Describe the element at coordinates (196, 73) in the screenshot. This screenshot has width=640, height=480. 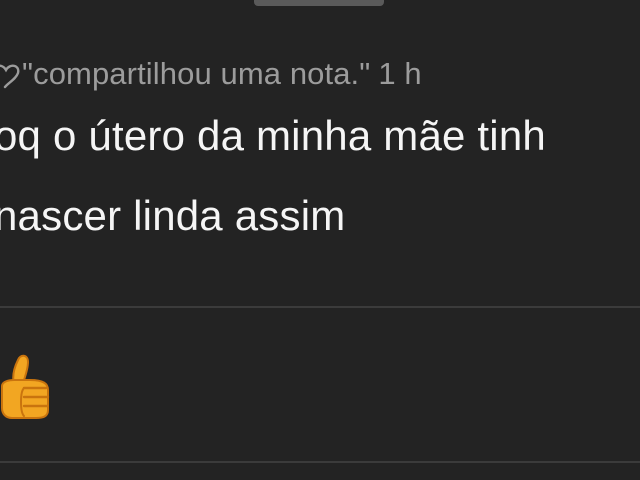
I see `note-shared-label: "compartilhou uma nota."` at that location.